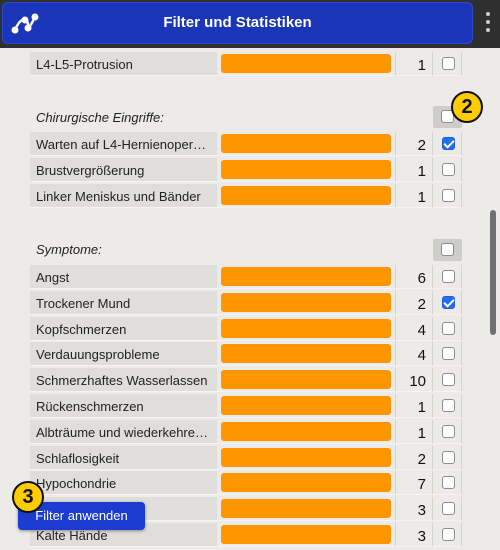  I want to click on filter-row: Angst 6, so click(246, 277).